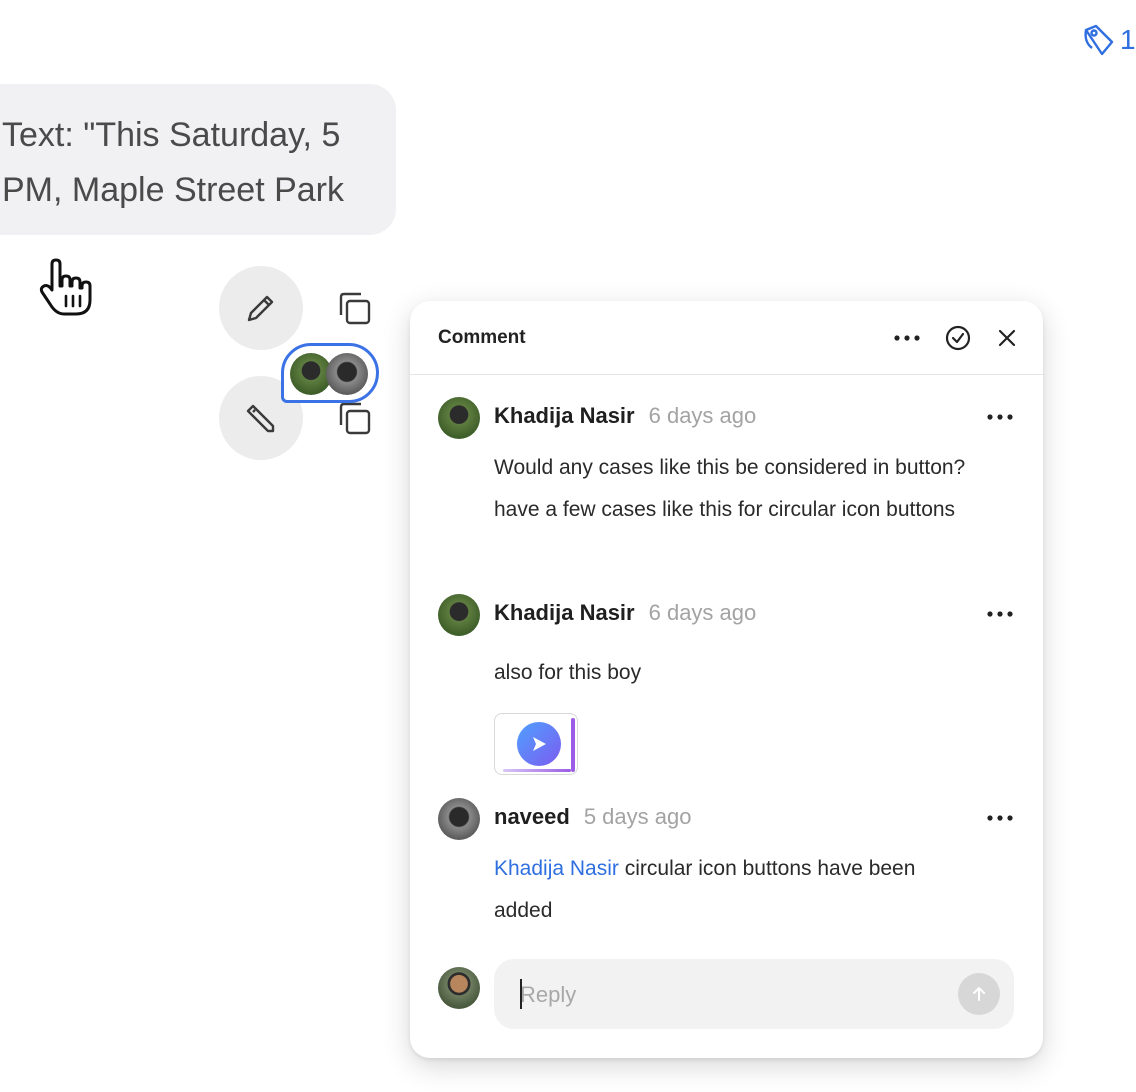  Describe the element at coordinates (539, 744) in the screenshot. I see `play-icon` at that location.